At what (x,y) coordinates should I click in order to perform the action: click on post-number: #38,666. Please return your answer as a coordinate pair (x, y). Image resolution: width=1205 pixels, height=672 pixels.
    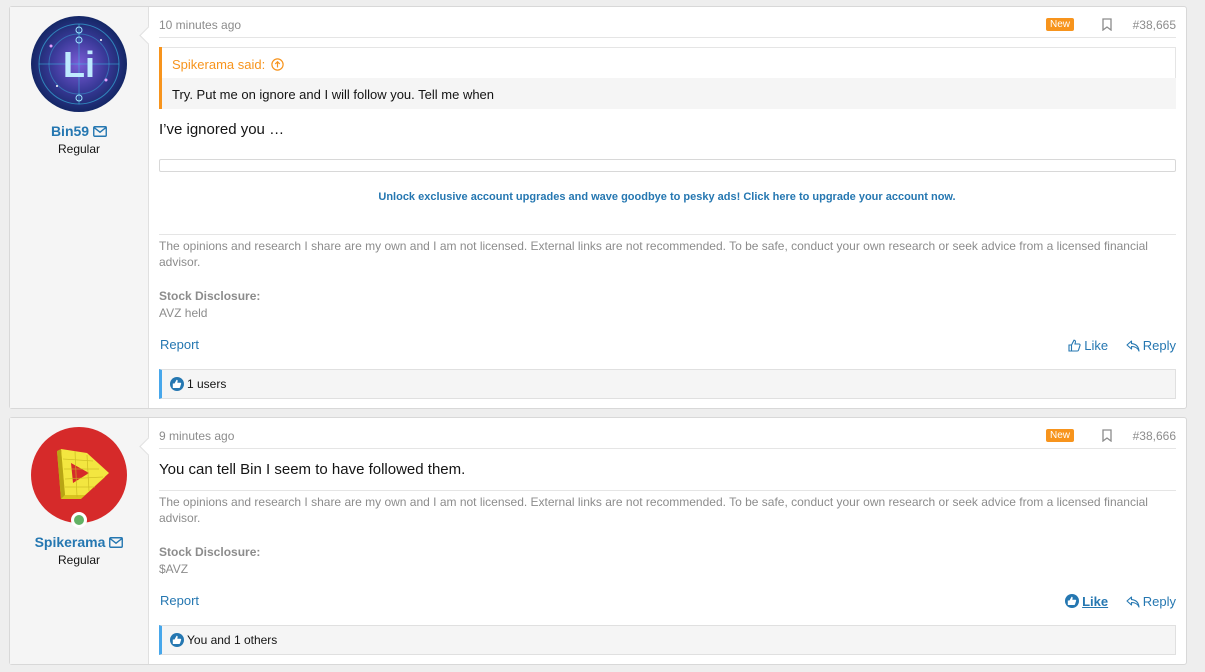
    Looking at the image, I should click on (1154, 436).